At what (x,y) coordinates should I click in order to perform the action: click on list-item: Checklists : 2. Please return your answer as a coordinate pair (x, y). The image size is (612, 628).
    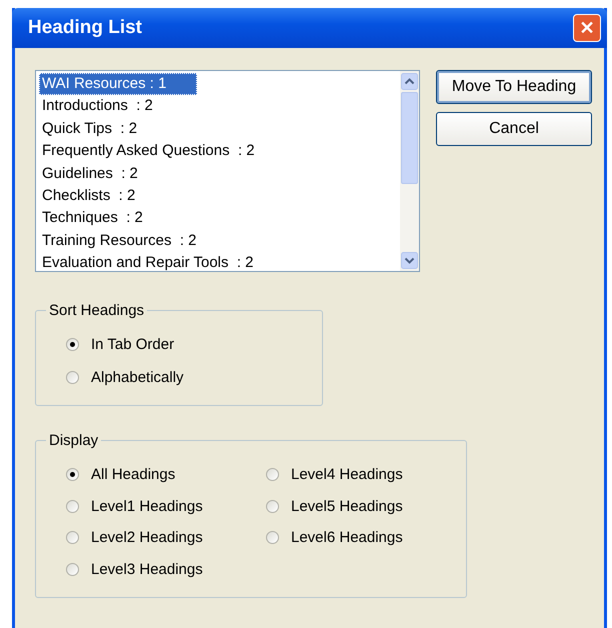
    Looking at the image, I should click on (218, 196).